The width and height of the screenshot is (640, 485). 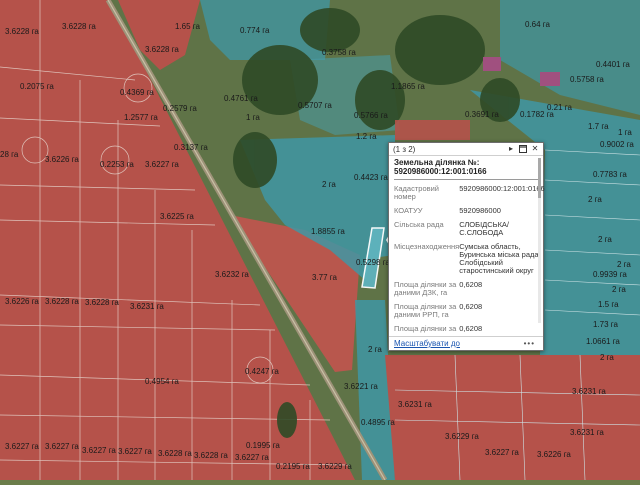 What do you see at coordinates (293, 466) in the screenshot?
I see `parcel-area-label: 0.2195 га` at bounding box center [293, 466].